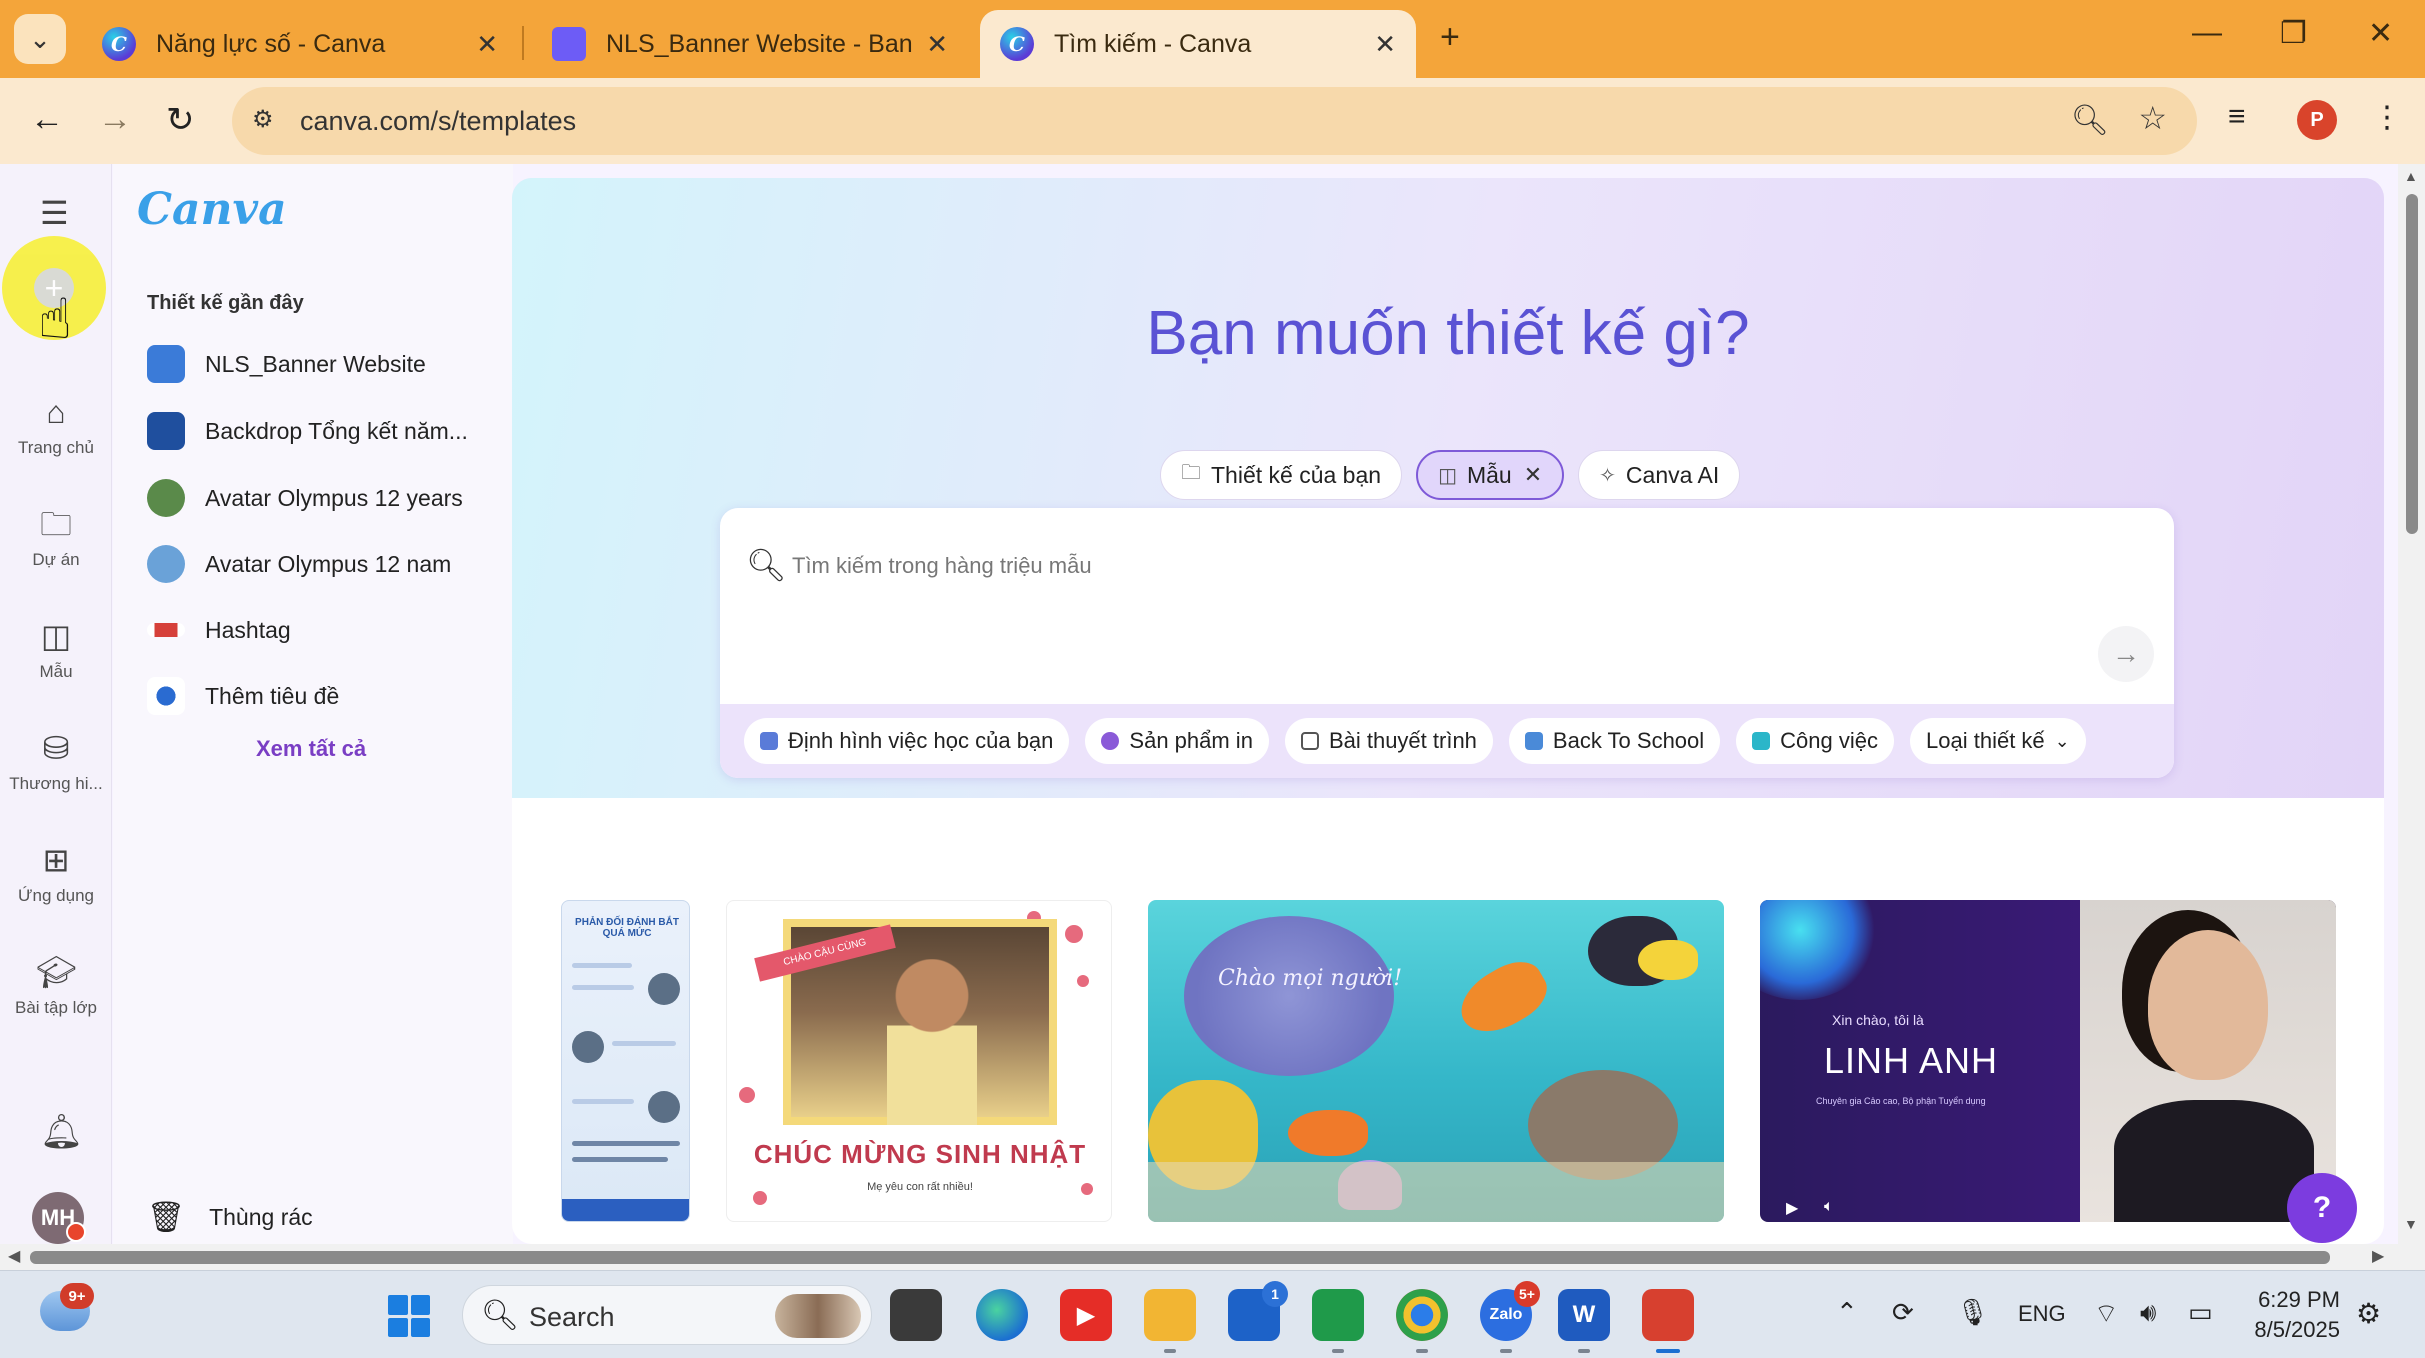 The height and width of the screenshot is (1358, 2425). Describe the element at coordinates (268, 121) in the screenshot. I see `site-settings-icon: ⚙` at that location.